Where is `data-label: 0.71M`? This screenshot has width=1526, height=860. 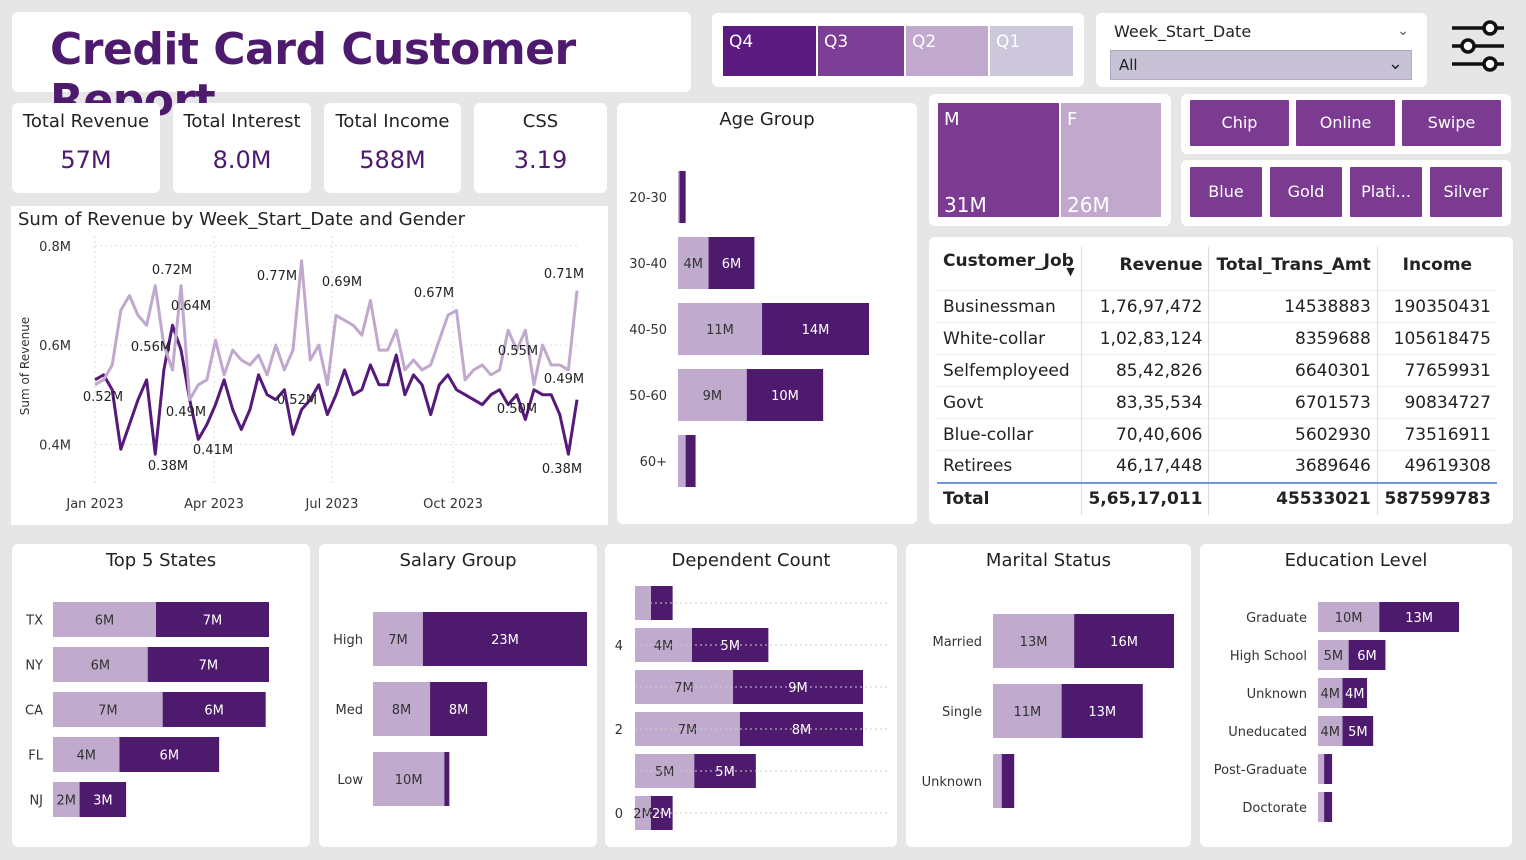 data-label: 0.71M is located at coordinates (564, 274).